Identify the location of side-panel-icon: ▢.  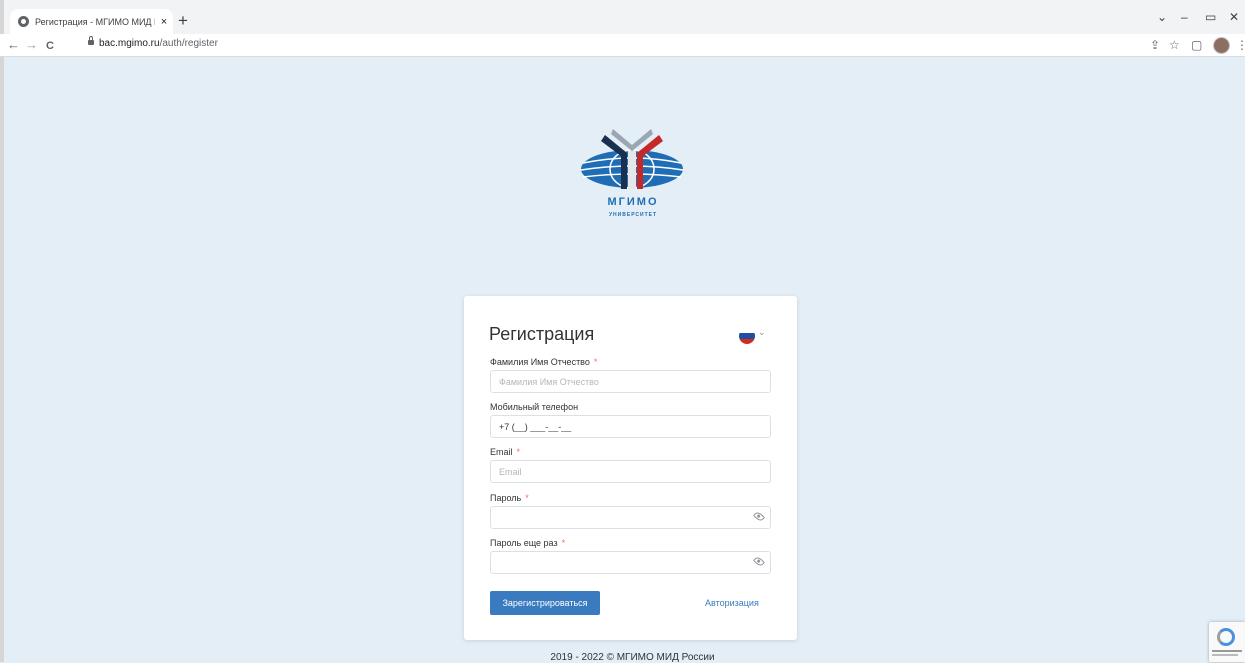
(1196, 45).